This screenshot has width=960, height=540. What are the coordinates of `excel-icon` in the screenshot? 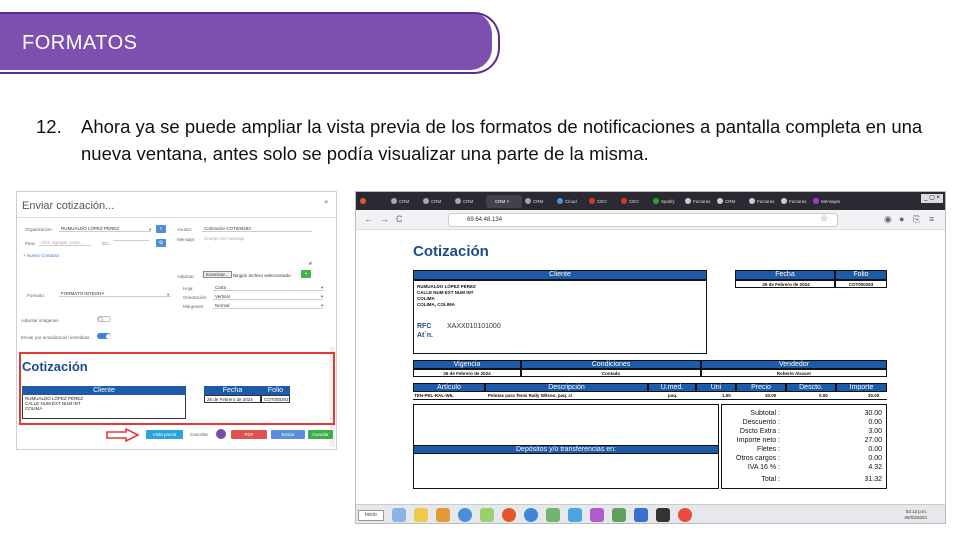 It's located at (553, 515).